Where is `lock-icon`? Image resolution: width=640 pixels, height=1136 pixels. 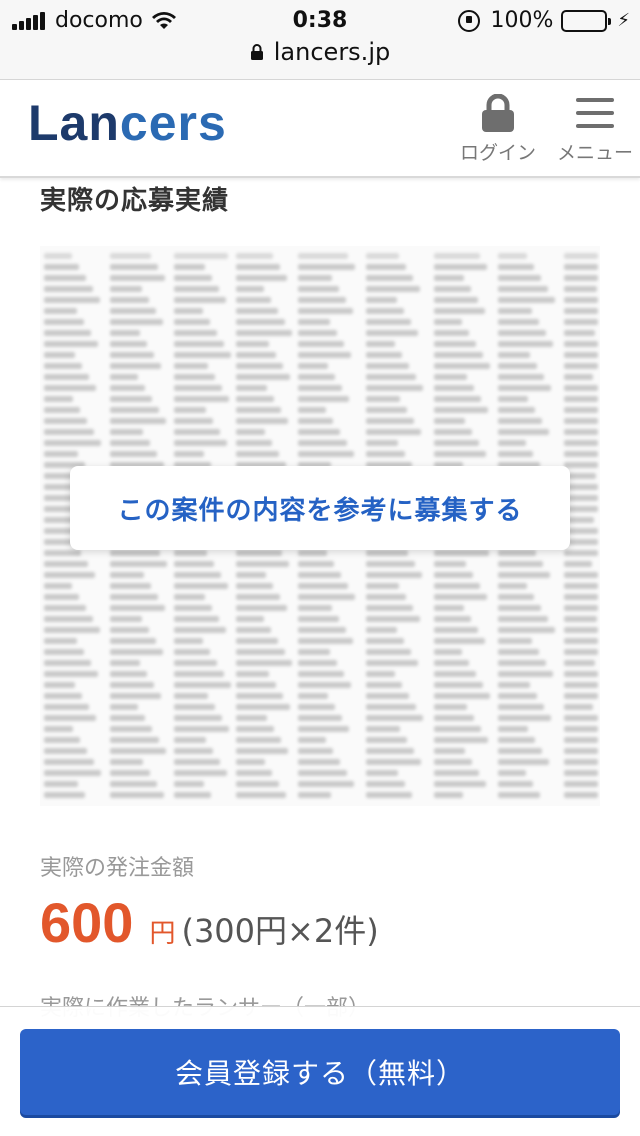 lock-icon is located at coordinates (256, 52).